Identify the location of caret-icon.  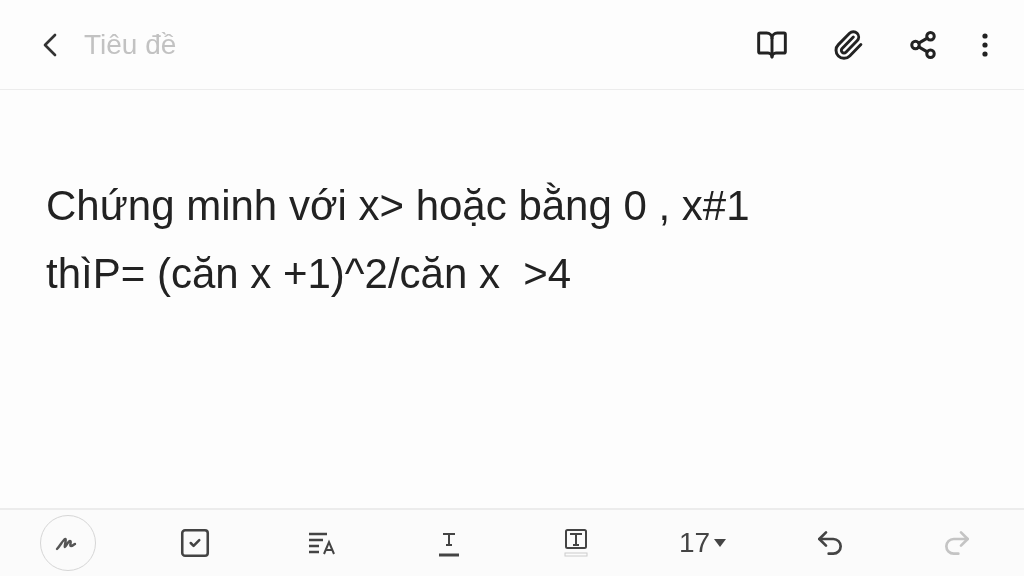
(720, 543).